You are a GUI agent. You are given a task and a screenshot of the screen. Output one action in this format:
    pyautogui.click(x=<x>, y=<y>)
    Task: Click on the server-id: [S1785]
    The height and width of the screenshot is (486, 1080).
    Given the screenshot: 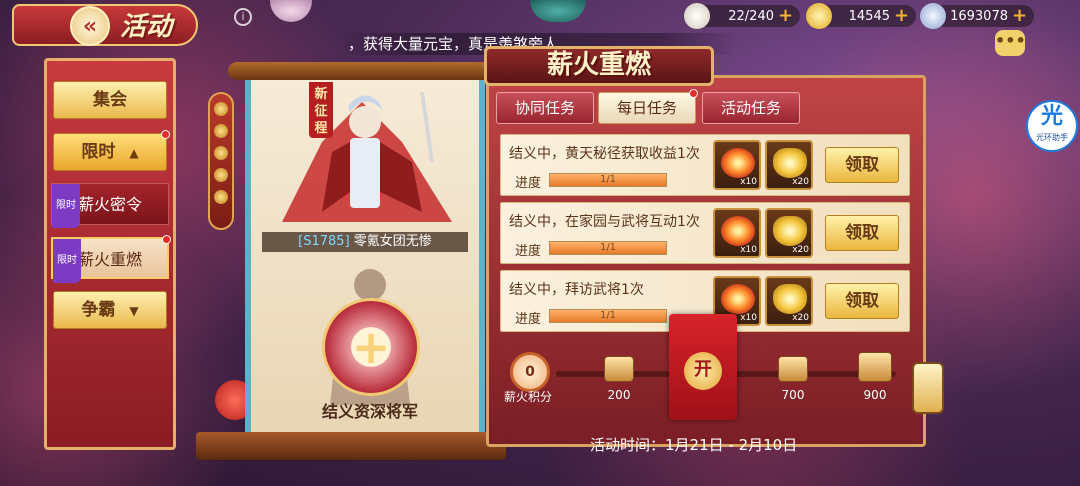 What is the action you would take?
    pyautogui.click(x=324, y=241)
    